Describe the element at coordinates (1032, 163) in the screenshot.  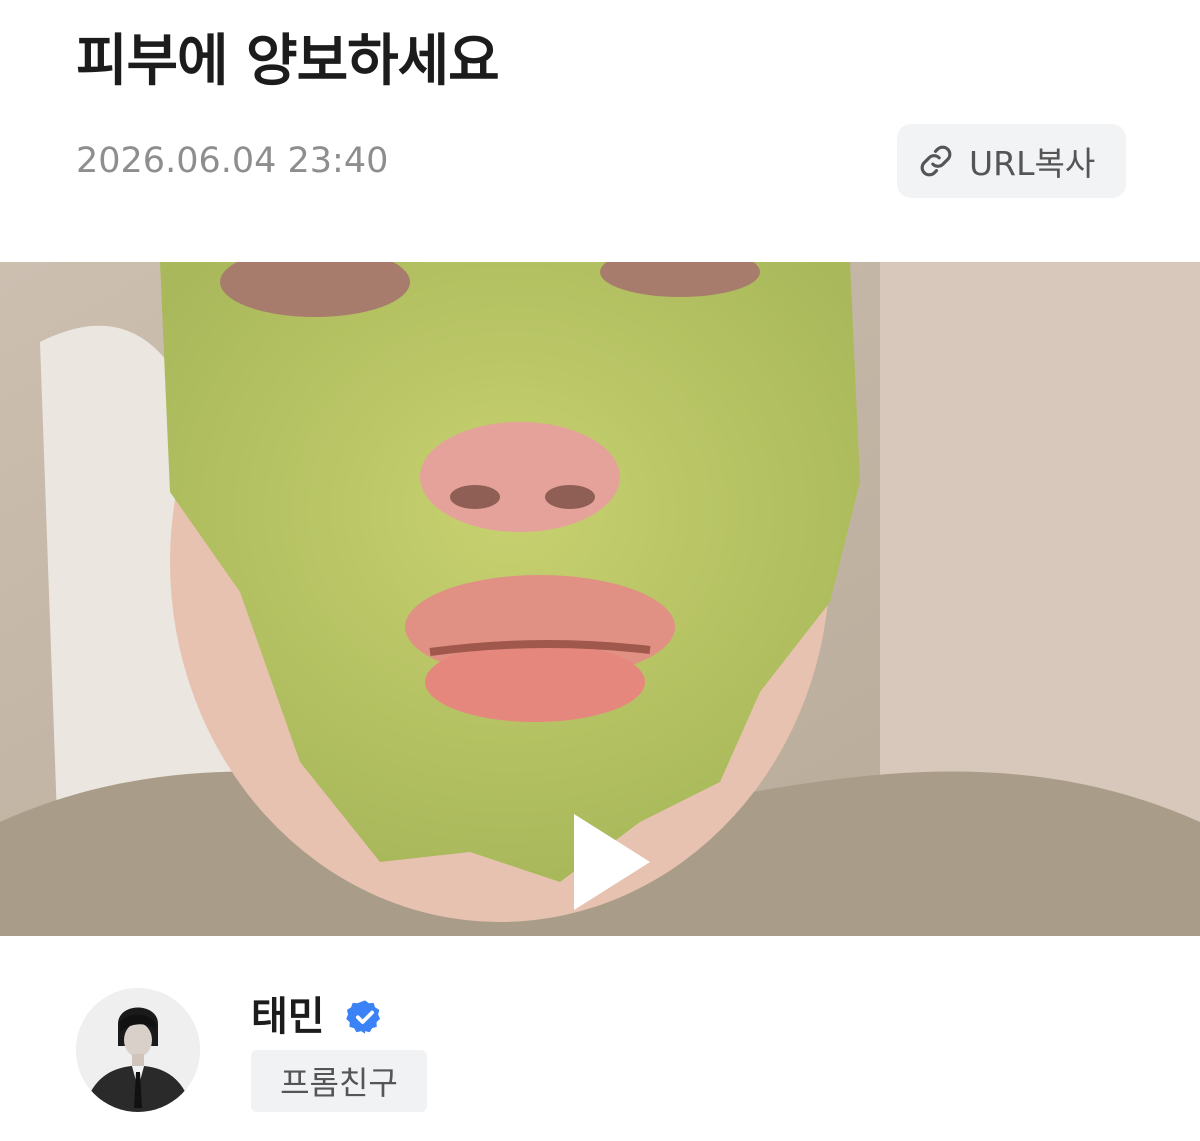
I see `url-copy-label: URL복사` at that location.